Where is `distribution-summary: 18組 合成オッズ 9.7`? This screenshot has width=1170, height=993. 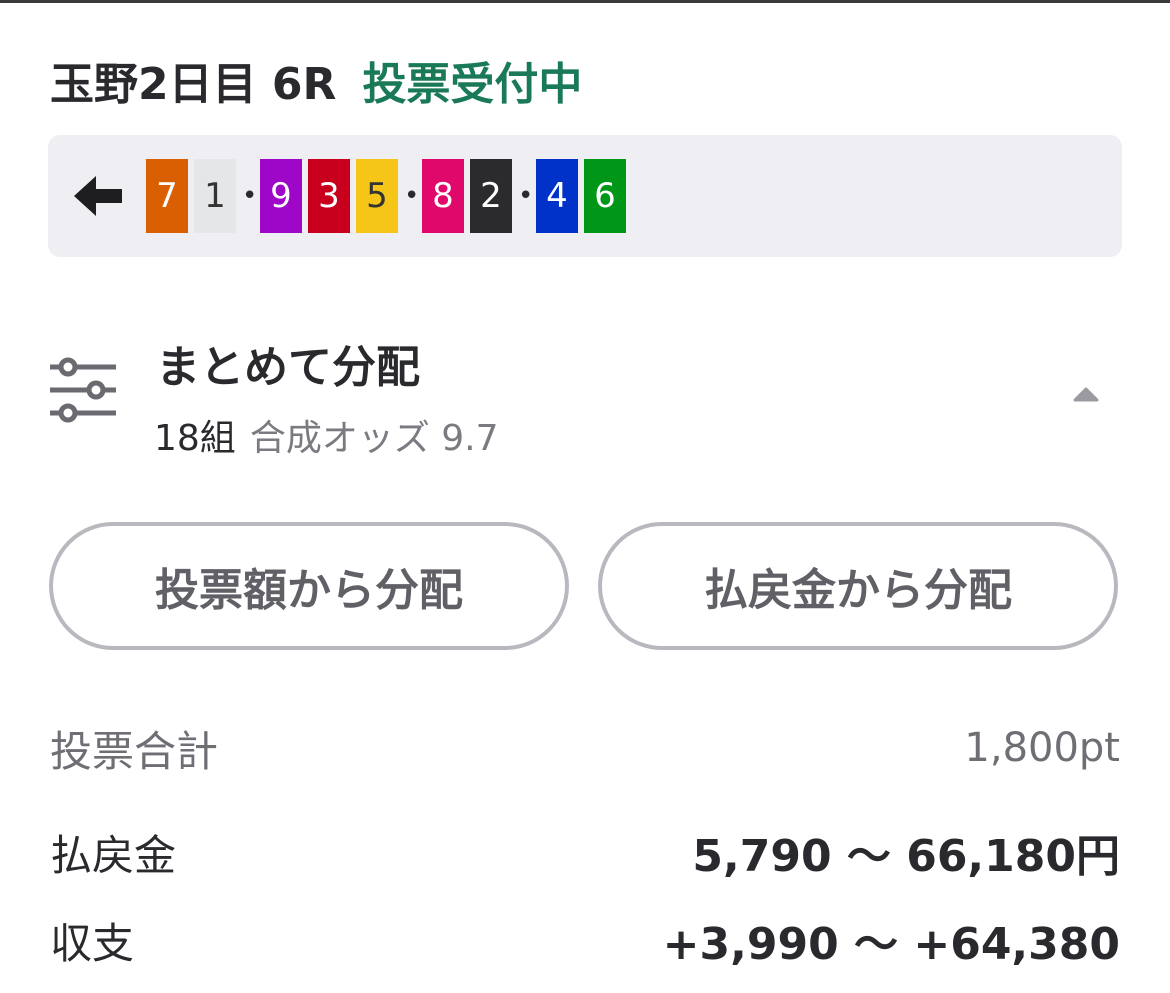 distribution-summary: 18組 合成オッズ 9.7 is located at coordinates (326, 435).